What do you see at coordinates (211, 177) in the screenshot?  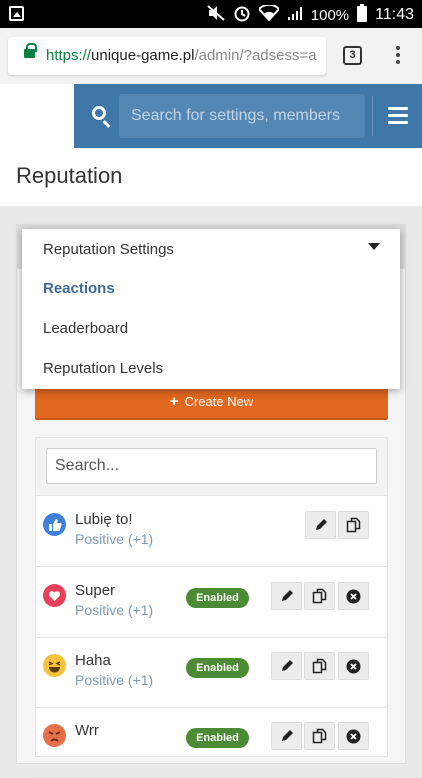 I see `page-header: Reputation` at bounding box center [211, 177].